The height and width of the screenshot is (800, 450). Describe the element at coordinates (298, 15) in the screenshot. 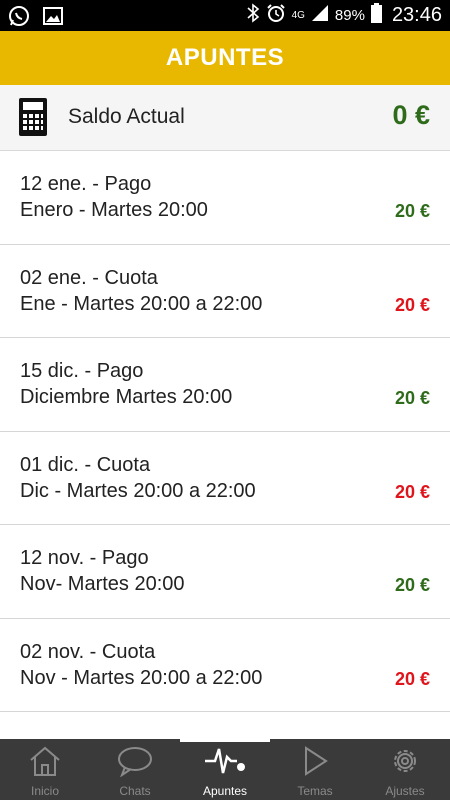

I see `network-type: 4G` at that location.